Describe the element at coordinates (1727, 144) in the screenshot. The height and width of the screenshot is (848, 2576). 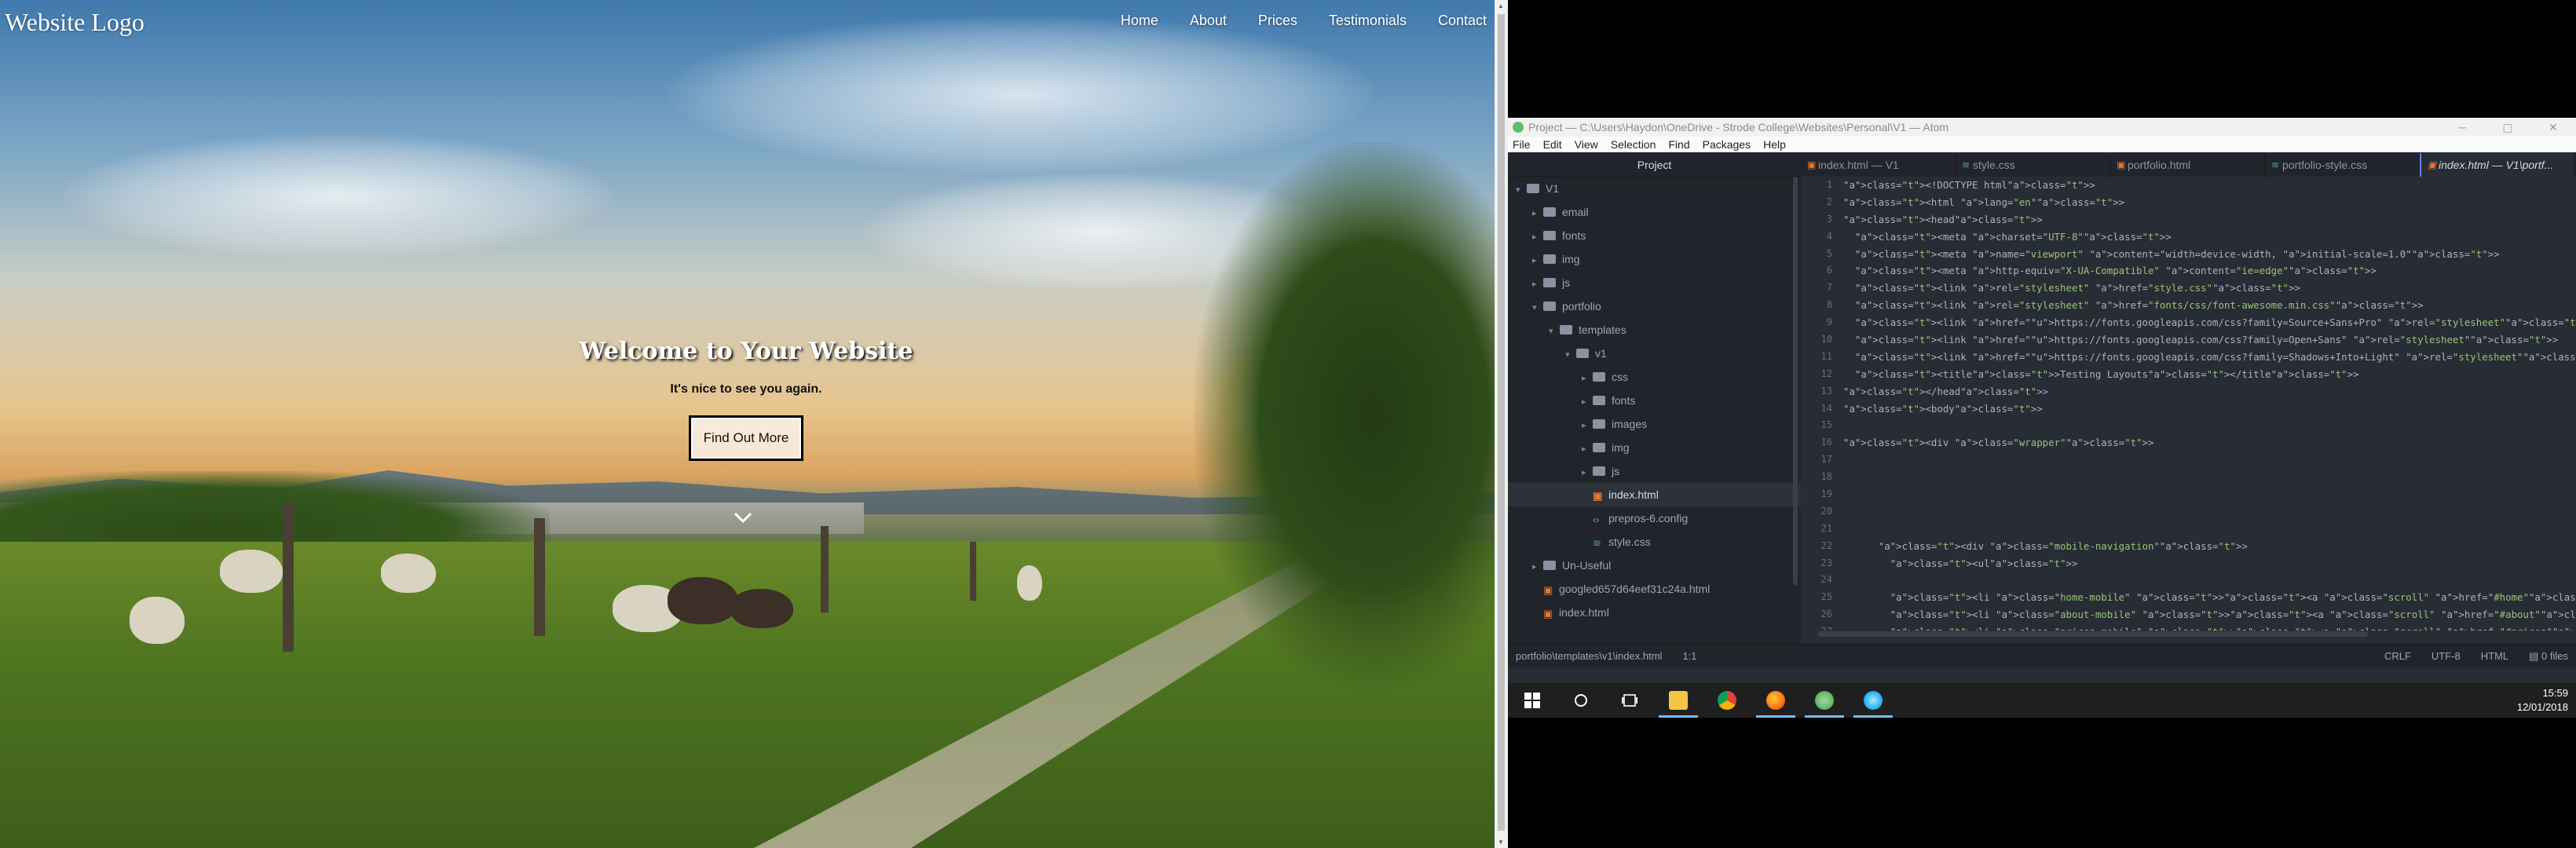
I see `menu-packages: Packages` at that location.